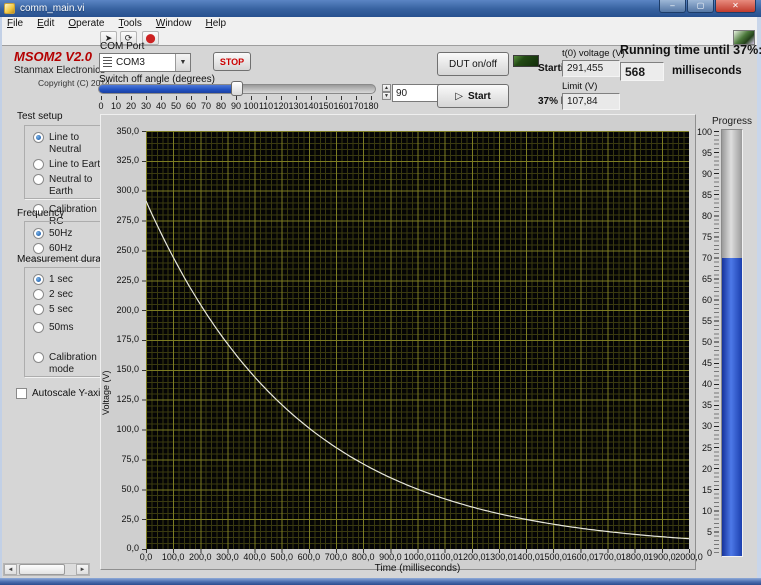  I want to click on tick-label: 90, so click(236, 106).